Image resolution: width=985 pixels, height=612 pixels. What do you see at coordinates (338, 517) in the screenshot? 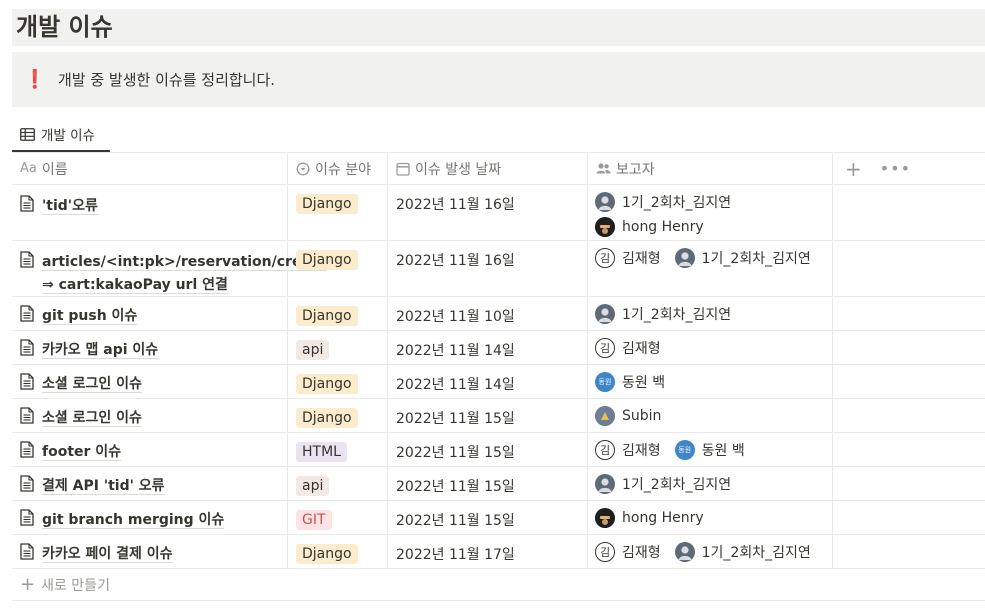
I see `cell-area: GIT` at bounding box center [338, 517].